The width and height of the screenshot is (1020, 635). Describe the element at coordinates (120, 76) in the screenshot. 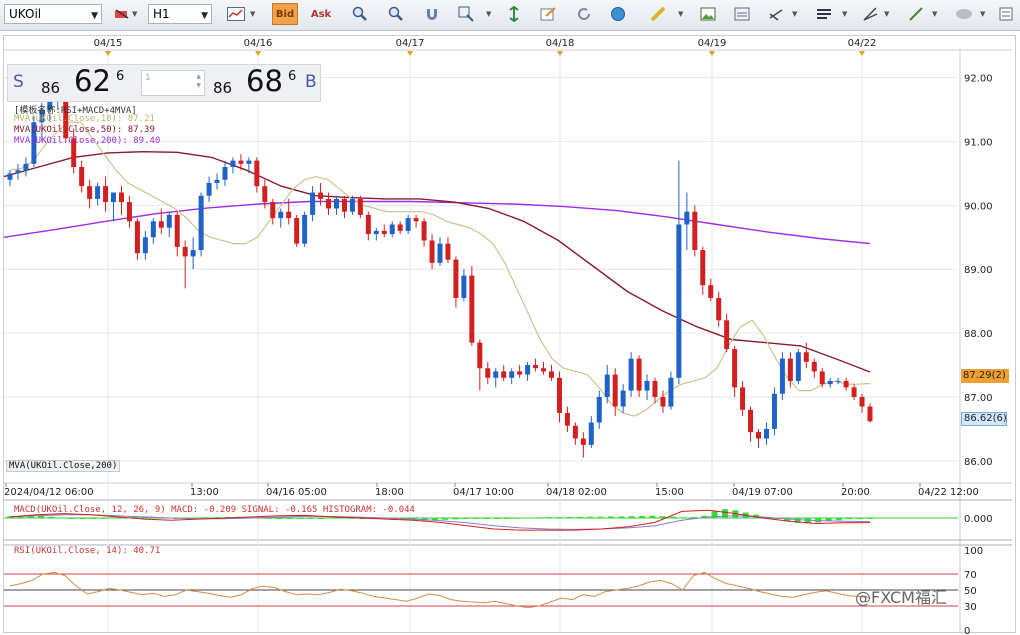

I see `sell-price-pipette: 6` at that location.